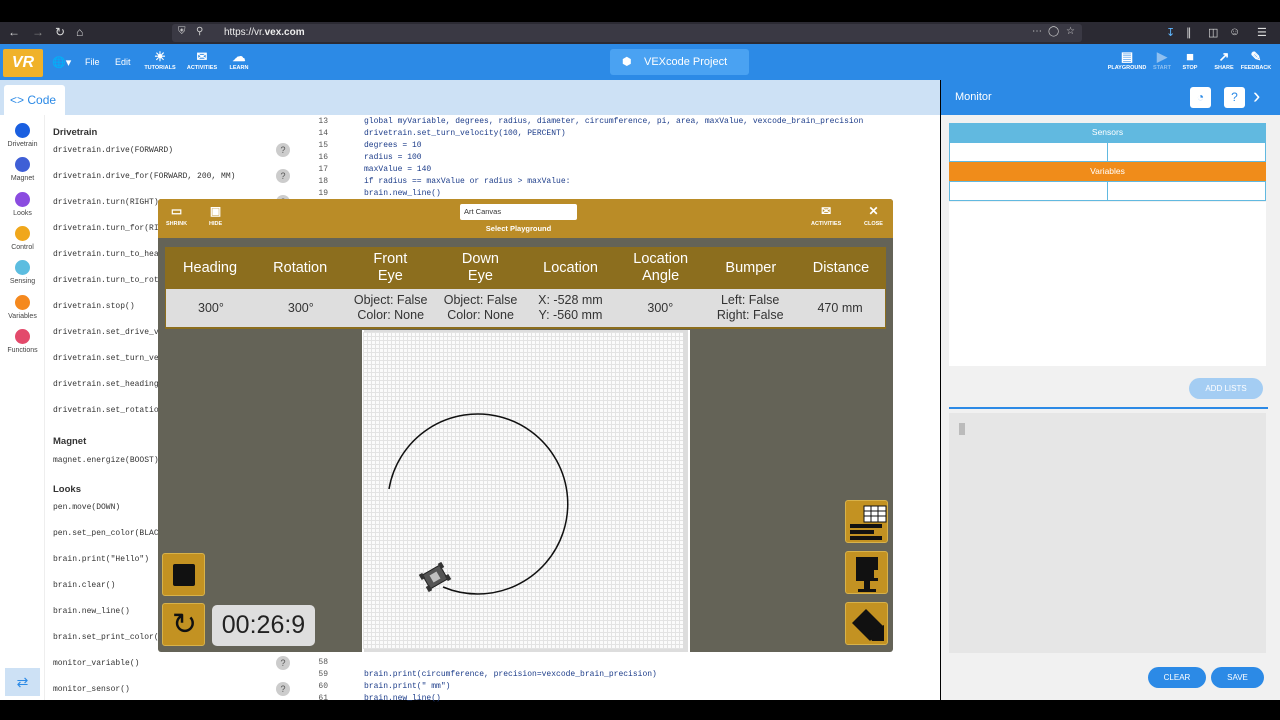  Describe the element at coordinates (106, 280) in the screenshot. I see `code-block: drivetrain.turn_to_rot` at that location.